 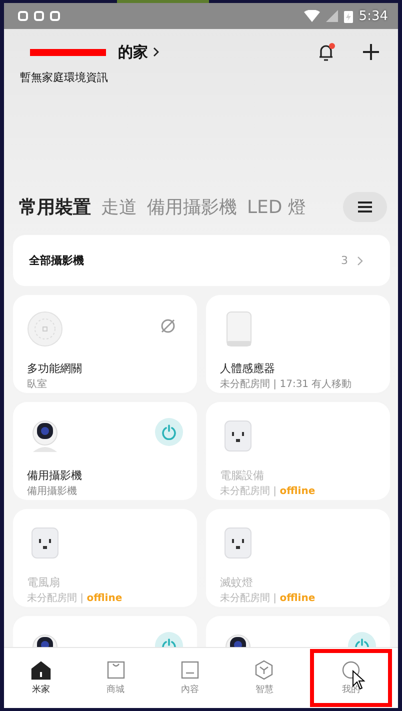 What do you see at coordinates (312, 16) in the screenshot?
I see `wifi-icon` at bounding box center [312, 16].